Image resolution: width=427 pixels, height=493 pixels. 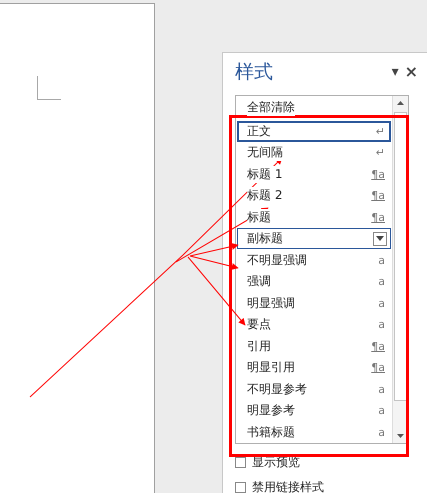 What do you see at coordinates (254, 72) in the screenshot?
I see `pane-title: 样式` at bounding box center [254, 72].